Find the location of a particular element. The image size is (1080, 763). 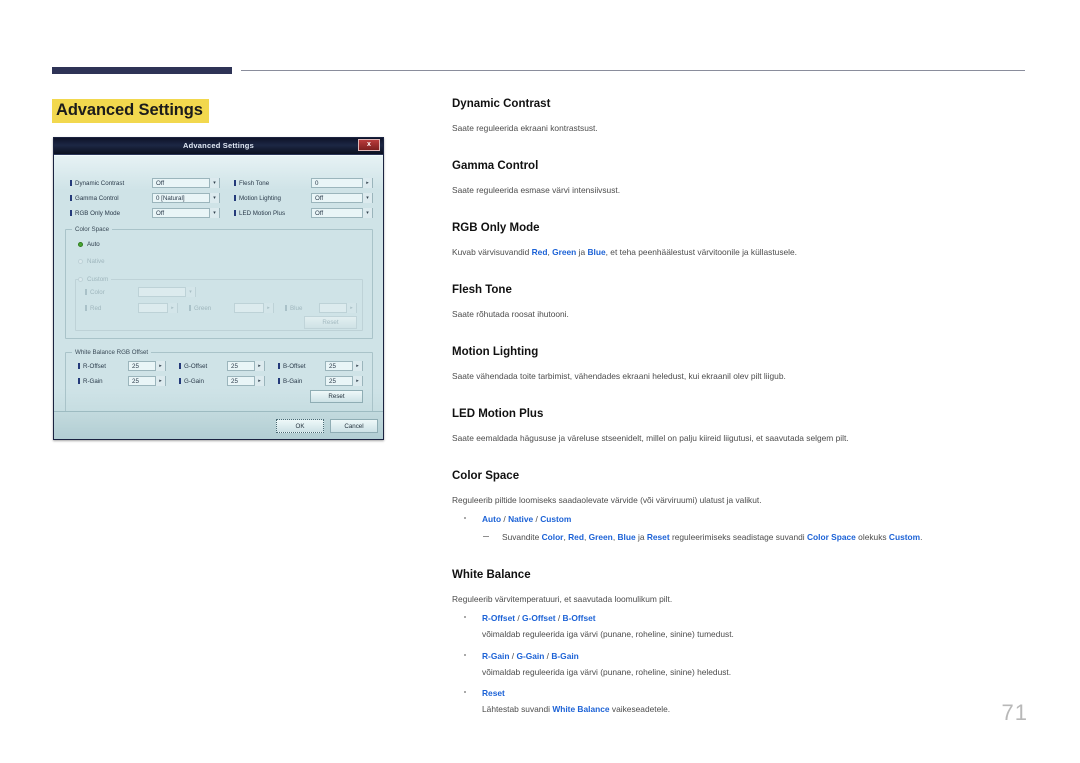

list-item: Reset is located at coordinates (739, 693).